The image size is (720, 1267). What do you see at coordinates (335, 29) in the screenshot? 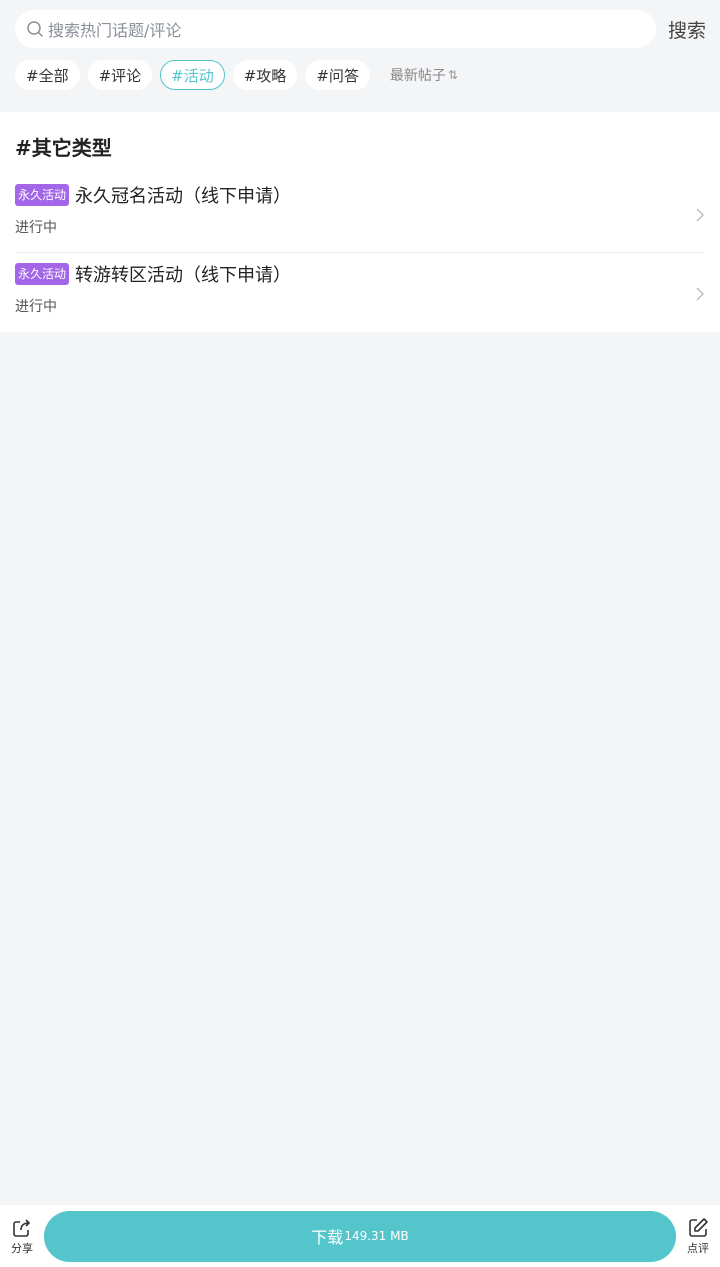
I see `search-input: 搜索热门话题/评论` at bounding box center [335, 29].